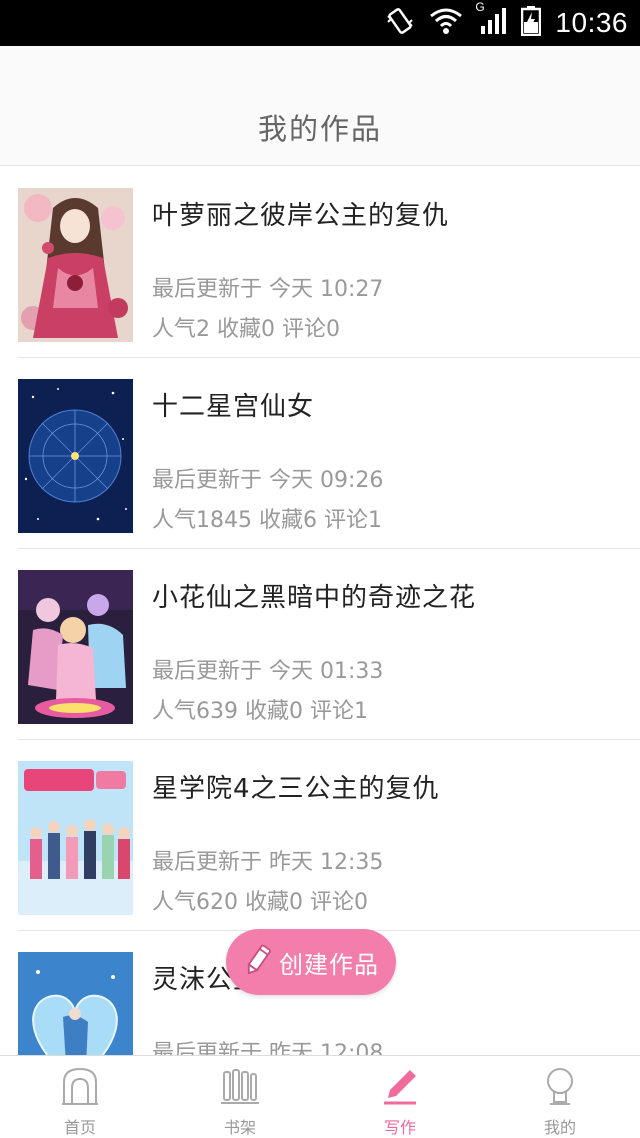  Describe the element at coordinates (399, 1127) in the screenshot. I see `nav-label-write: 写作` at that location.